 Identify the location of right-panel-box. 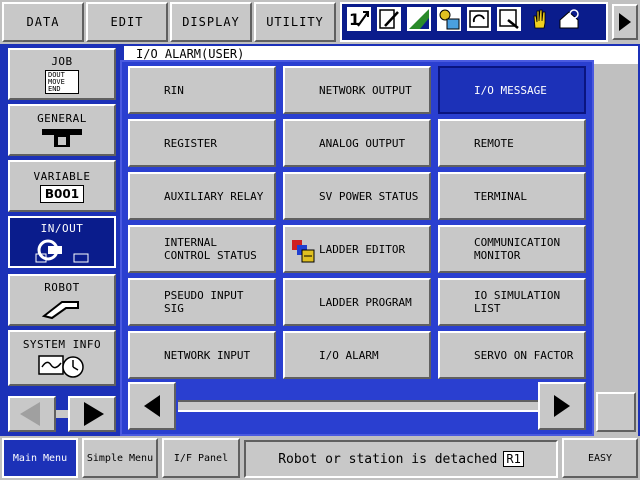
(616, 412).